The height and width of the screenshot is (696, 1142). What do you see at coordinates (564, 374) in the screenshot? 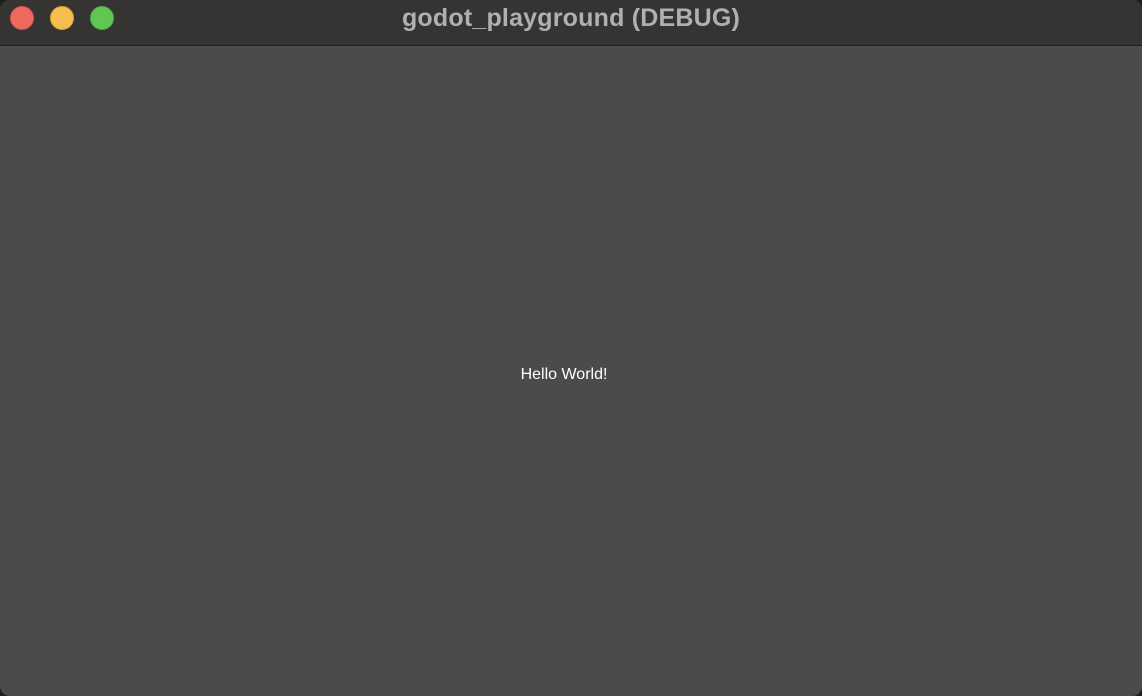
I see `hello-label: Hello World!` at bounding box center [564, 374].